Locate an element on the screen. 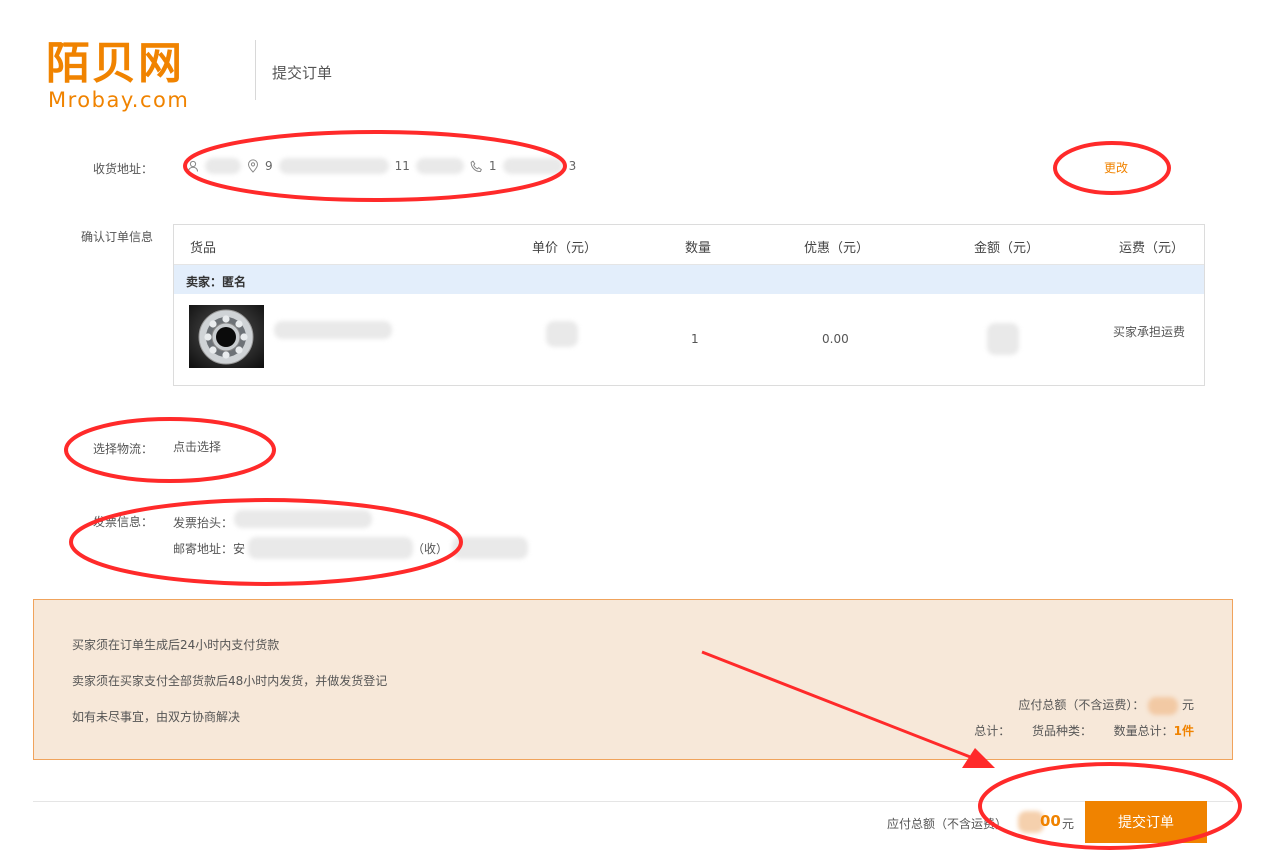  column-header-unit-price: 单价（元） is located at coordinates (565, 248).